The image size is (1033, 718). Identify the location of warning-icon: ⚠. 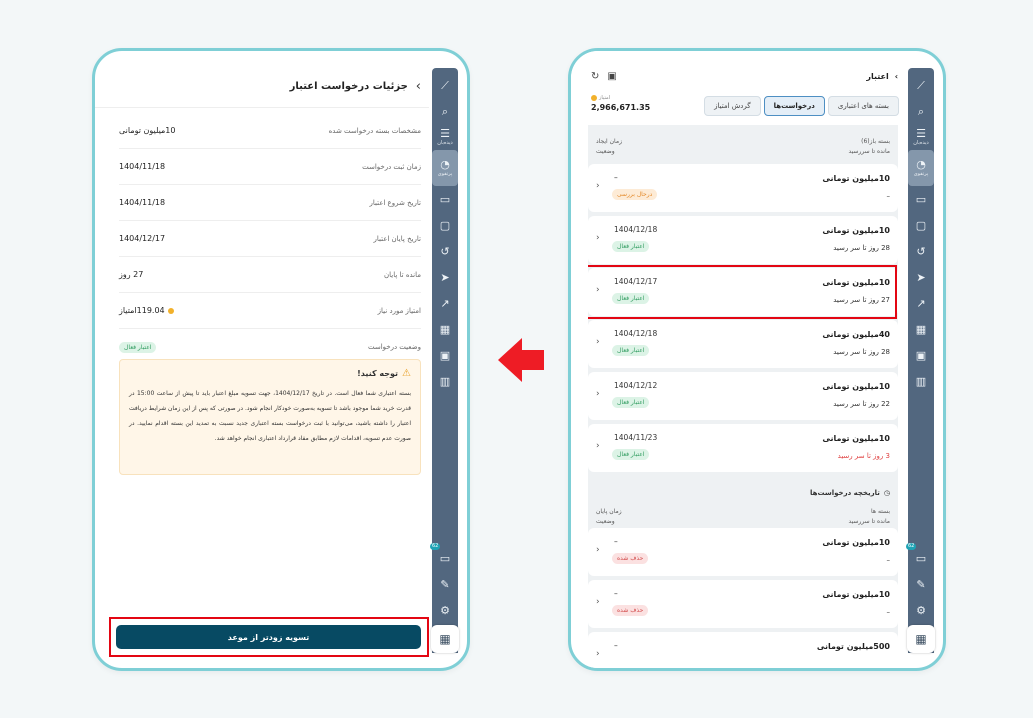
(406, 373).